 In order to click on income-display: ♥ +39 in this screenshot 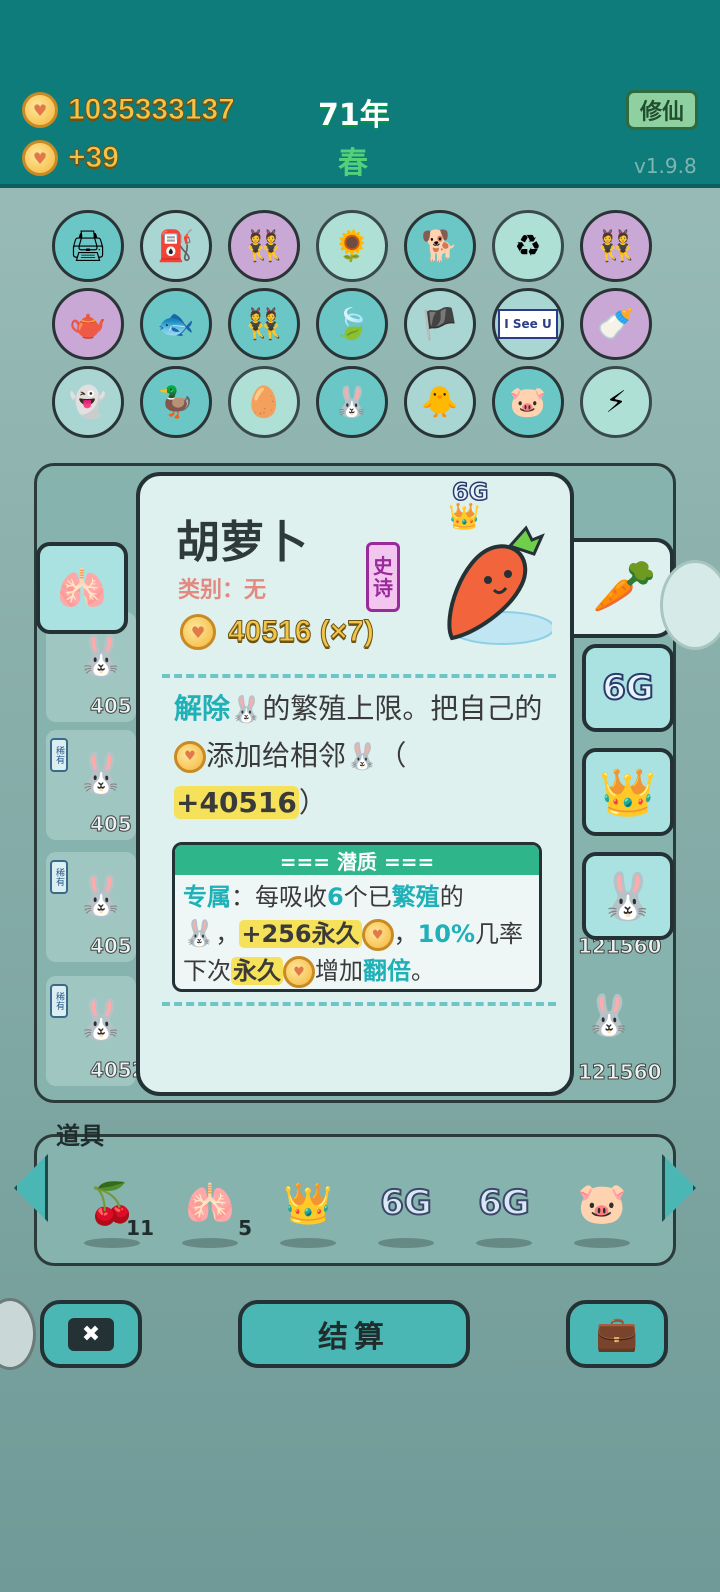, I will do `click(70, 158)`.